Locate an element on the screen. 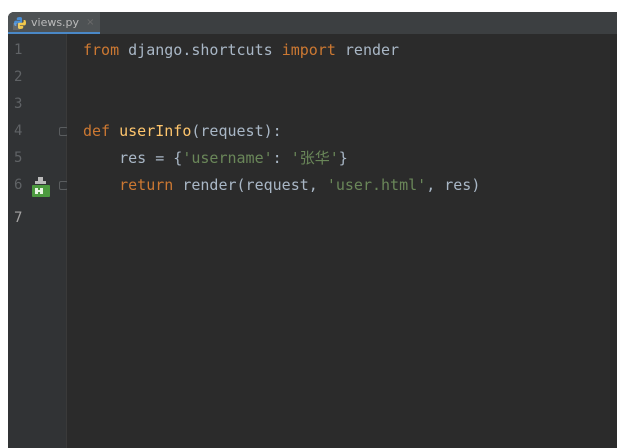 The height and width of the screenshot is (448, 617). tab-views-py: views.py × is located at coordinates (54, 23).